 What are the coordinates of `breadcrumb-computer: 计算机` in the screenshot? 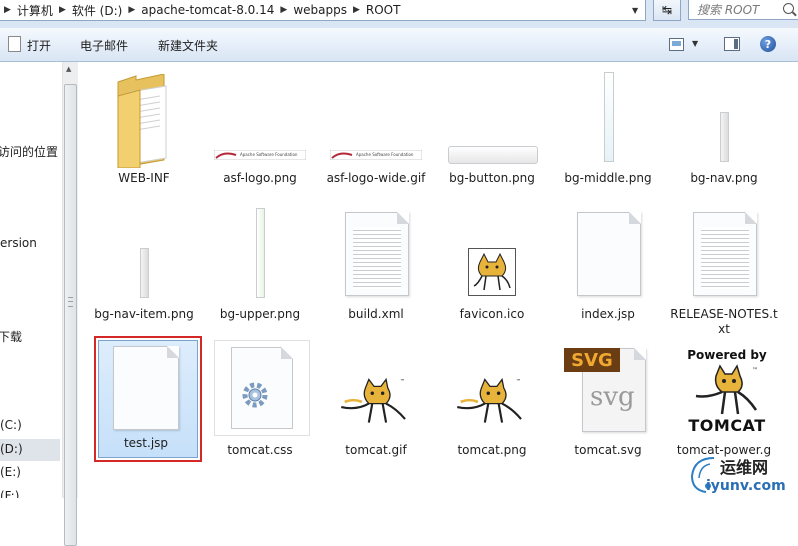 It's located at (35, 10).